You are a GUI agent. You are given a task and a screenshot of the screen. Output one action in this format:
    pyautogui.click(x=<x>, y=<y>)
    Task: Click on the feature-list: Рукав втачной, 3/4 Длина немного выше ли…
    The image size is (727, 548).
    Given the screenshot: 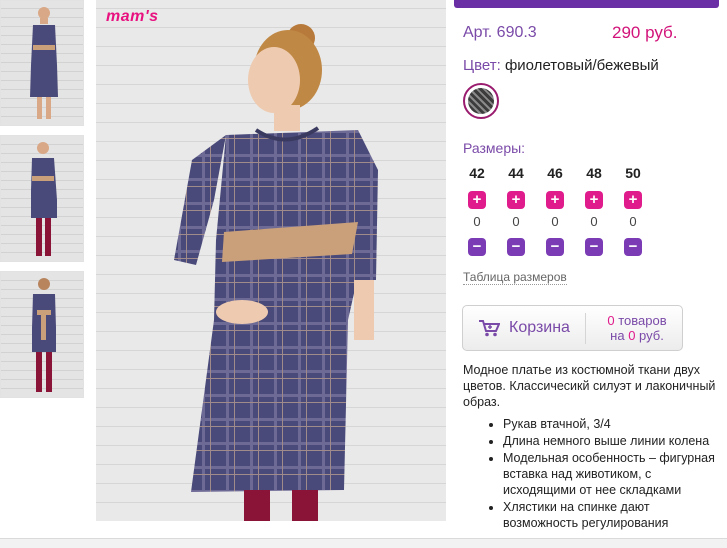 What is the action you would take?
    pyautogui.click(x=593, y=473)
    